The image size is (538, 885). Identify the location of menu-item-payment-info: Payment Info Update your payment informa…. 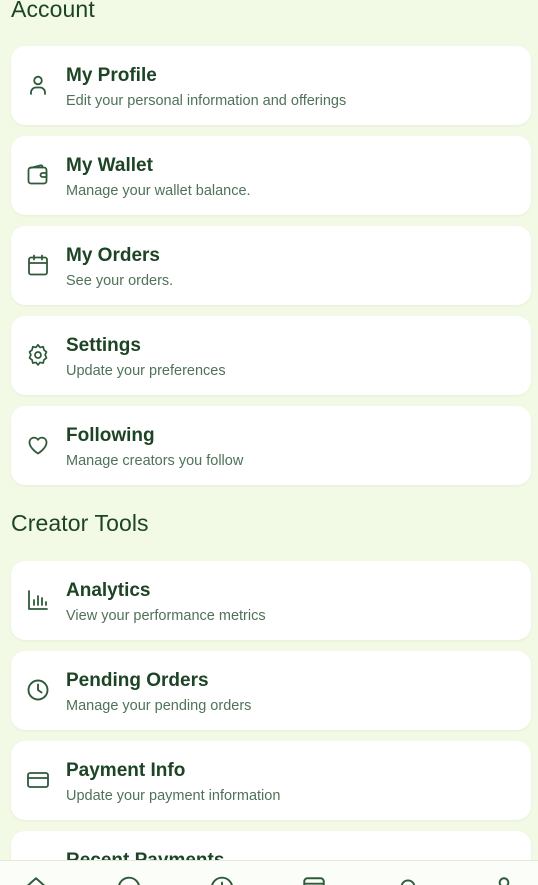
(271, 780).